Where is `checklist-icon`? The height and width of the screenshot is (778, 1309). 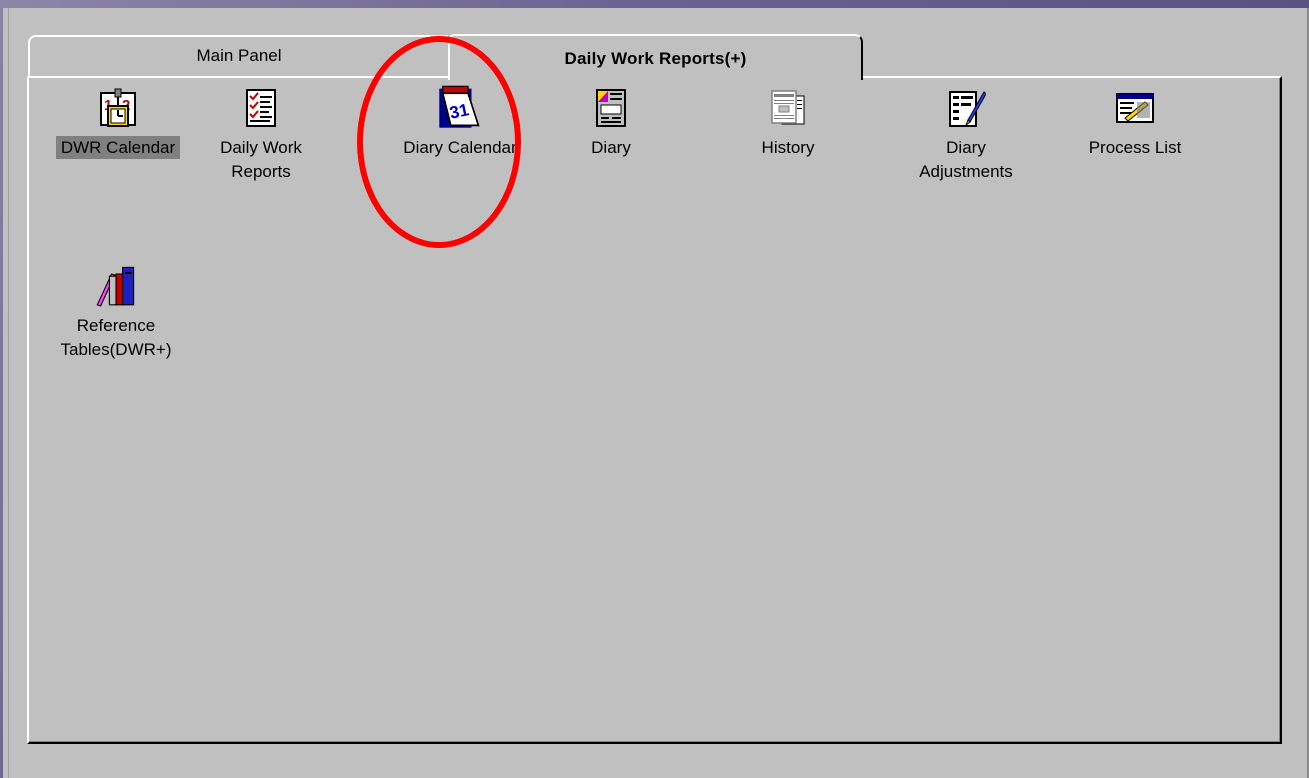 checklist-icon is located at coordinates (261, 108).